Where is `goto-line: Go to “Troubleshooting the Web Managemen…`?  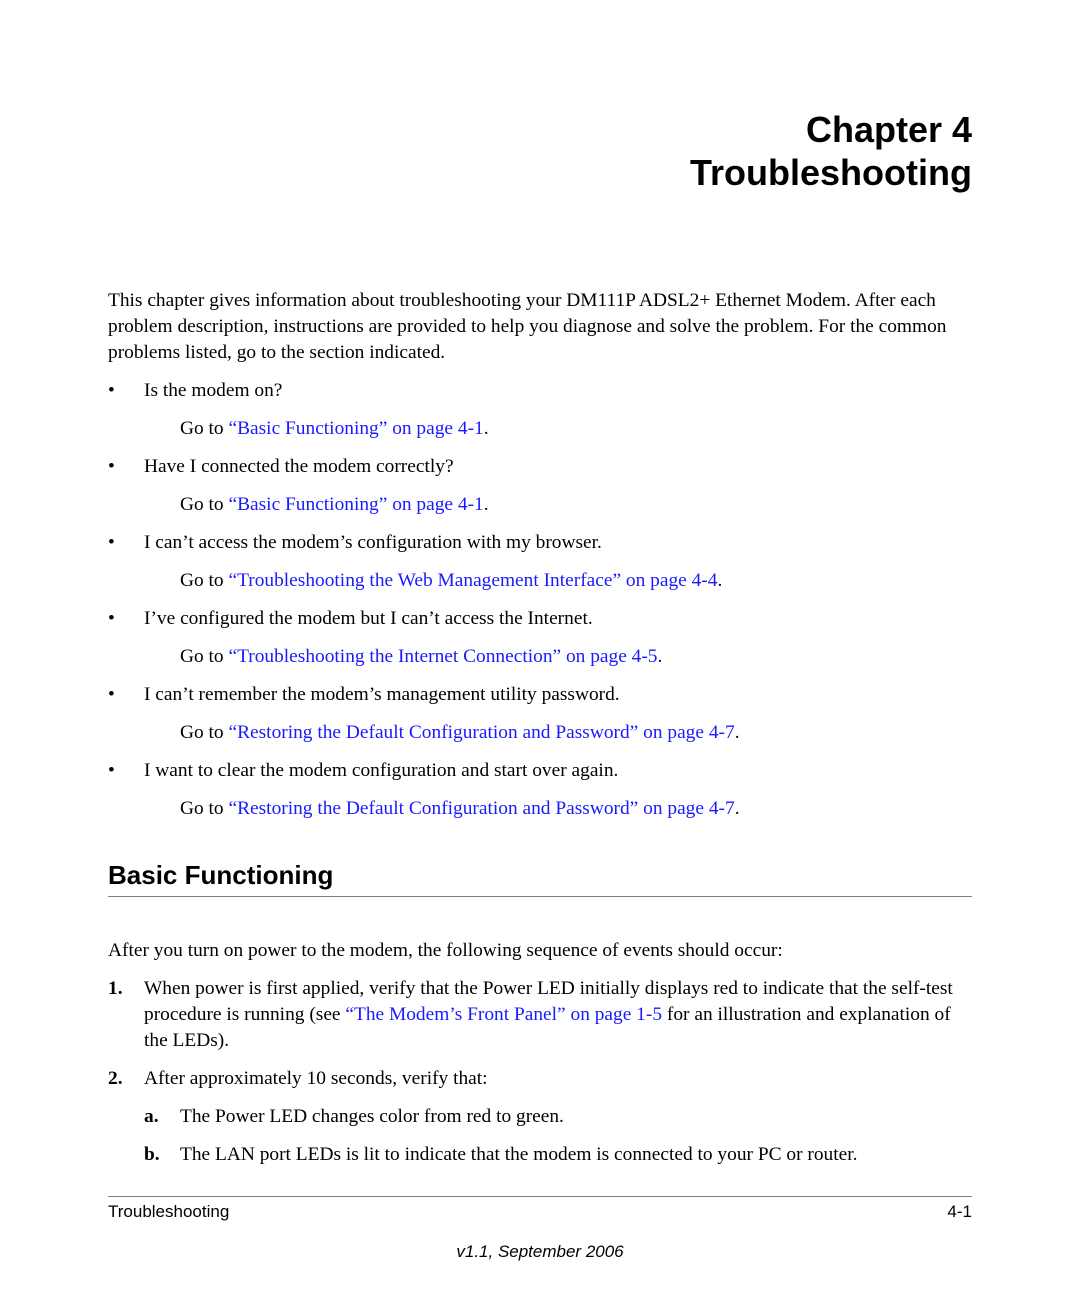
goto-line: Go to “Troubleshooting the Web Managemen… is located at coordinates (451, 580).